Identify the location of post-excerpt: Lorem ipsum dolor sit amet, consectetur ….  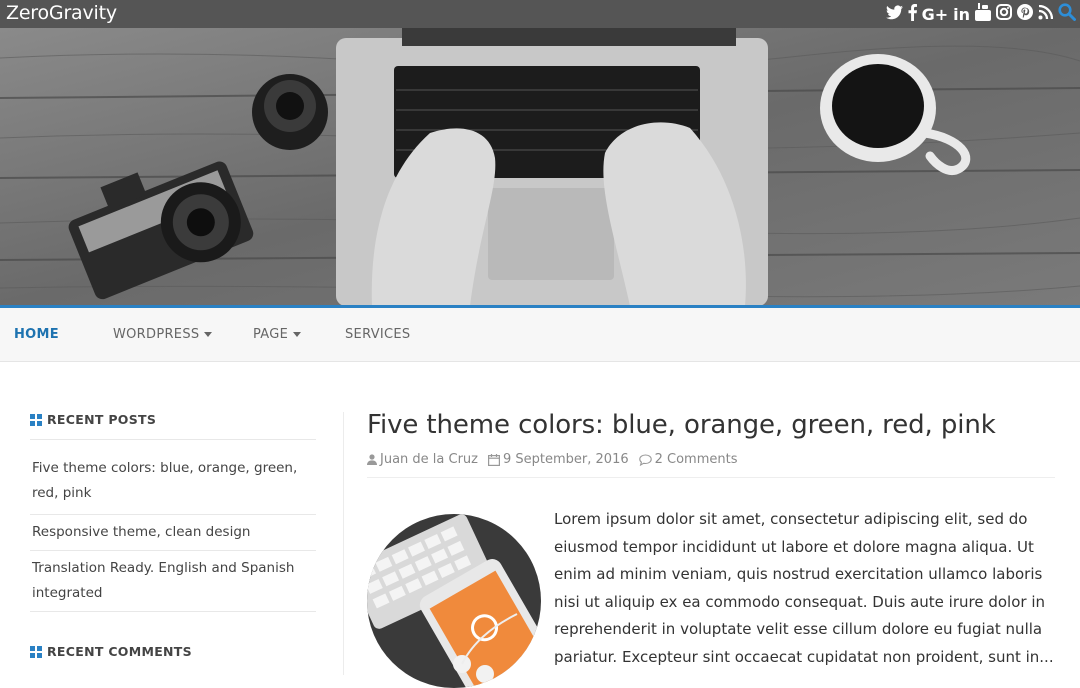
(804, 588).